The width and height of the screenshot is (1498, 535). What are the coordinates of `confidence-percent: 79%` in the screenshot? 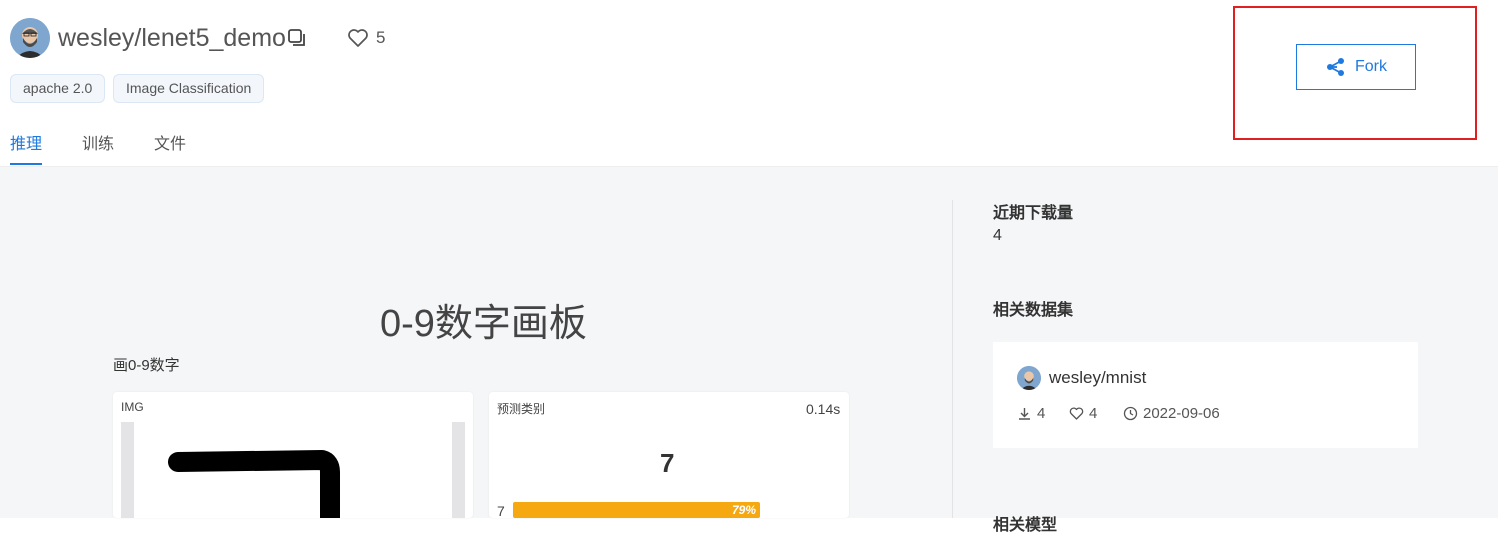 It's located at (743, 510).